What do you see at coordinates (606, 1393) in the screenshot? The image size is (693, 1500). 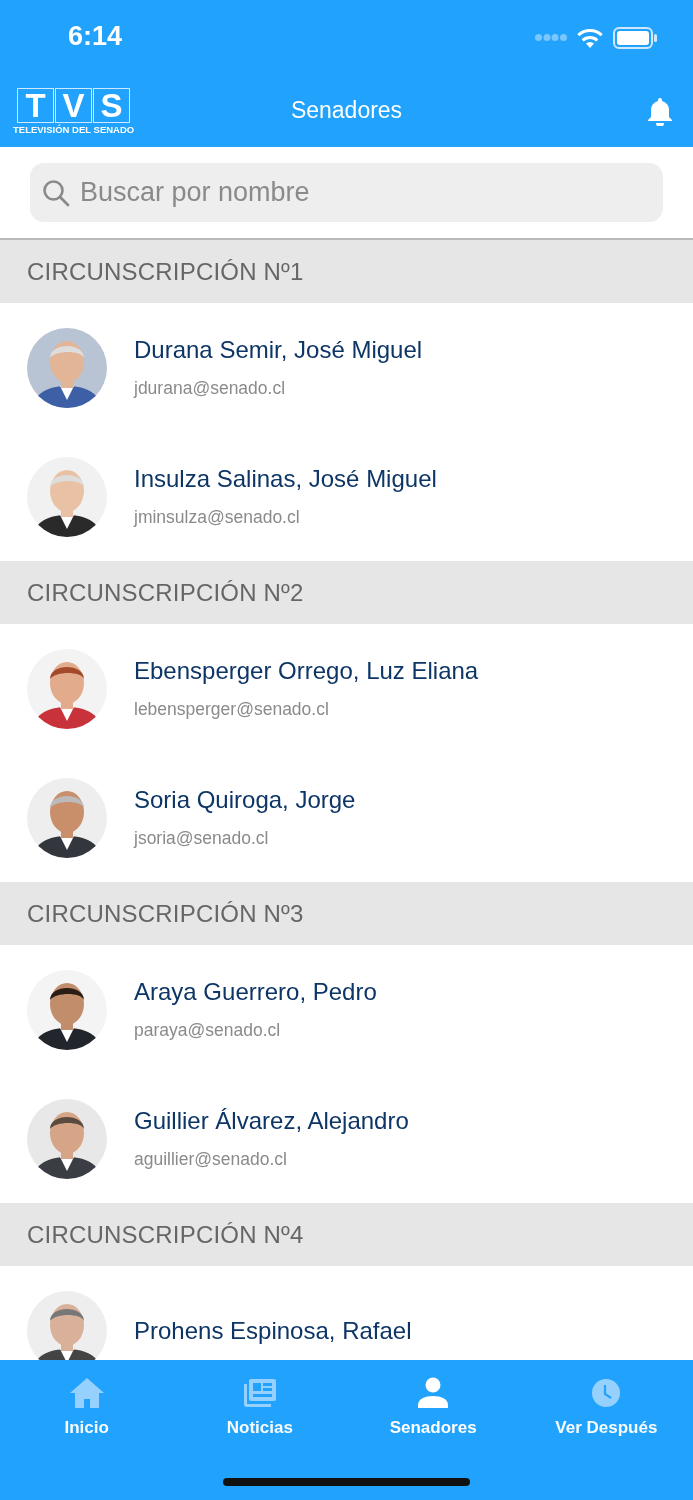 I see `clock-icon` at bounding box center [606, 1393].